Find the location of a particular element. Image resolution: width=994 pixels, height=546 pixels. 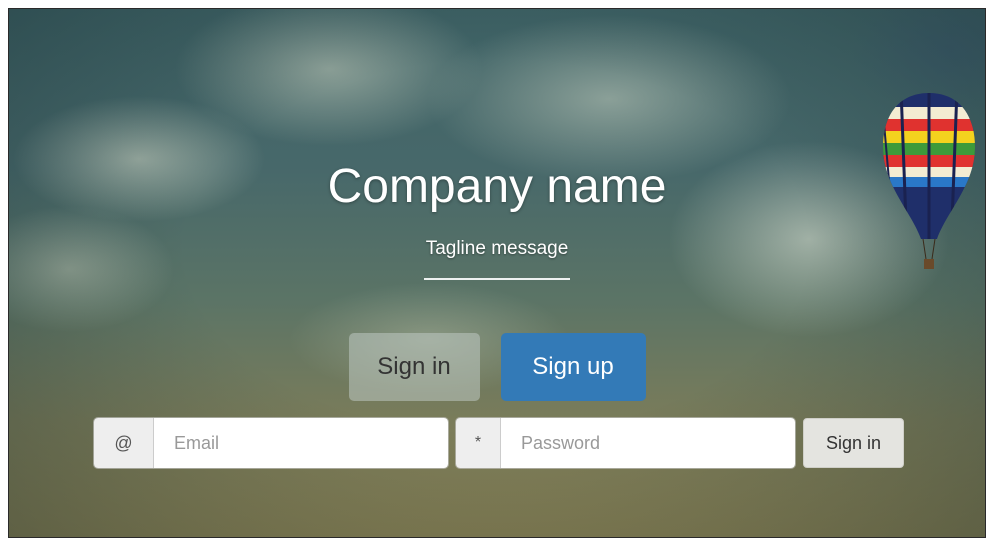

sign-in-toggle-button: Sign in is located at coordinates (414, 367).